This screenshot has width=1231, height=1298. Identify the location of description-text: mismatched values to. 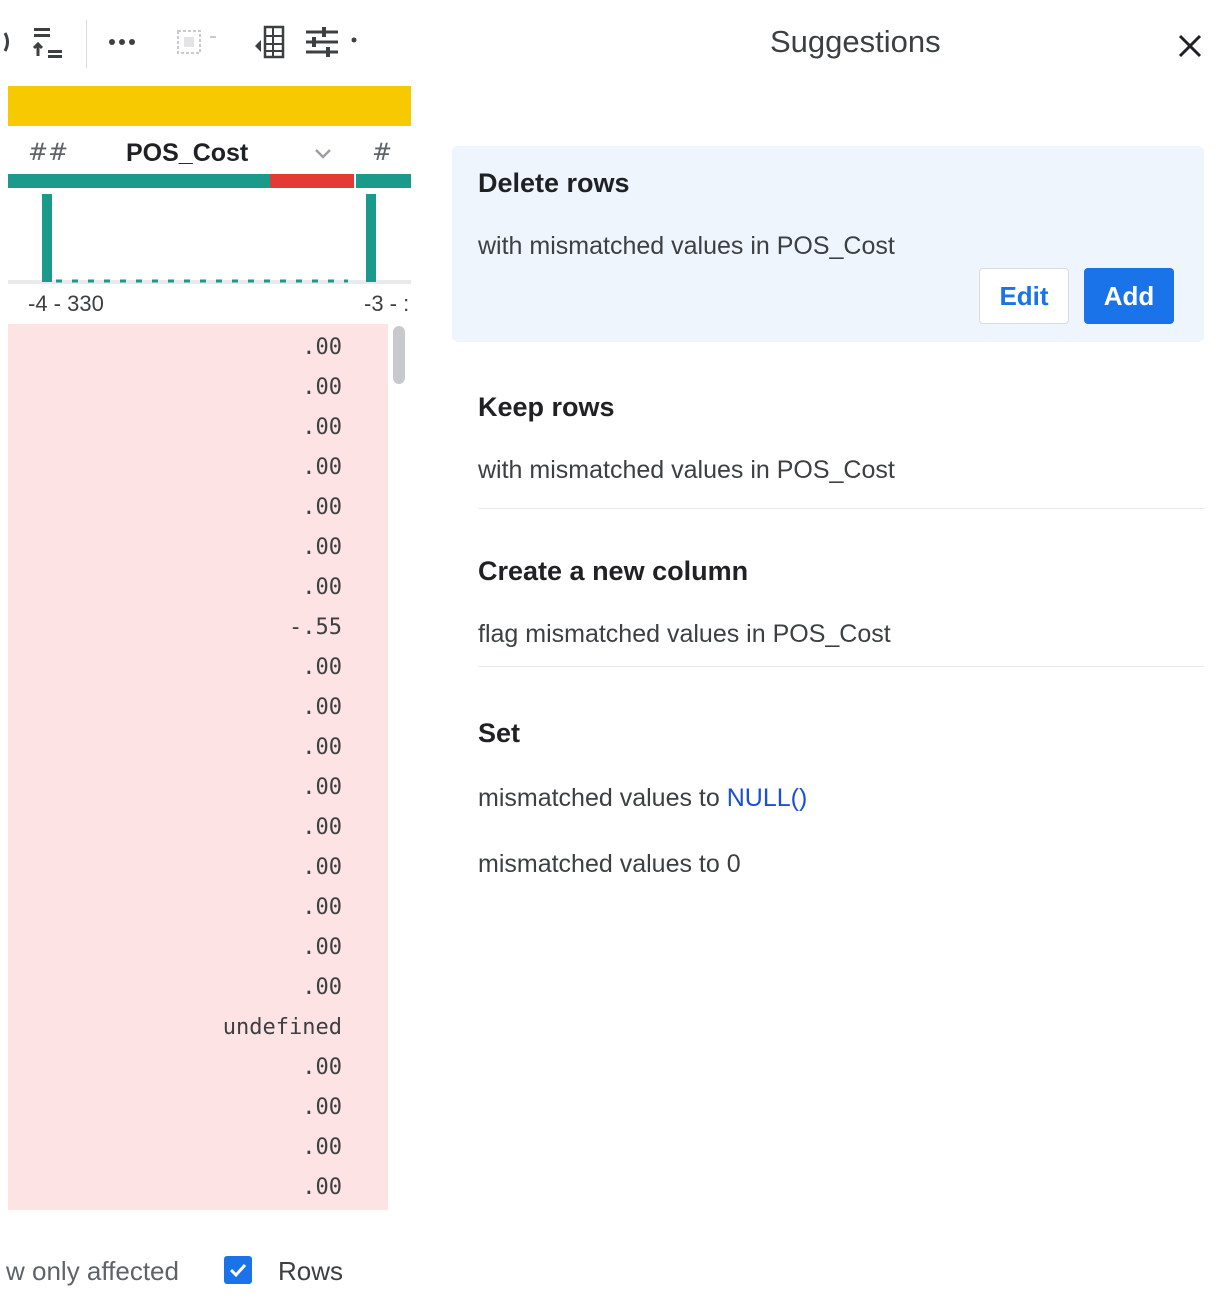
(602, 798).